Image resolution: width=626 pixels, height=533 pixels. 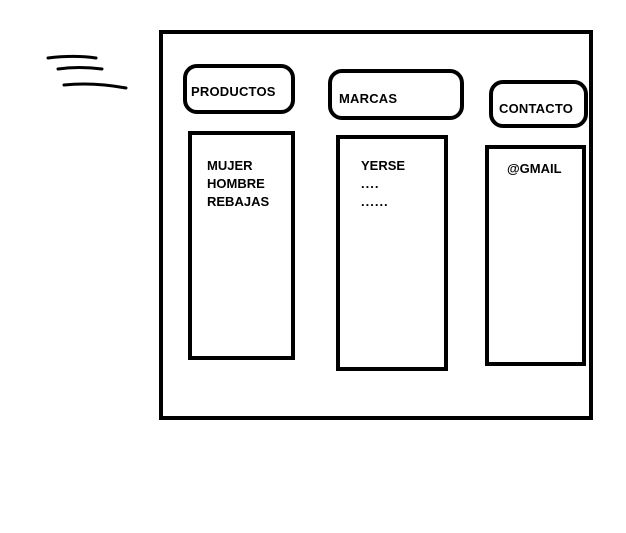 I want to click on tab-productos: PRODUCTOS, so click(x=239, y=89).